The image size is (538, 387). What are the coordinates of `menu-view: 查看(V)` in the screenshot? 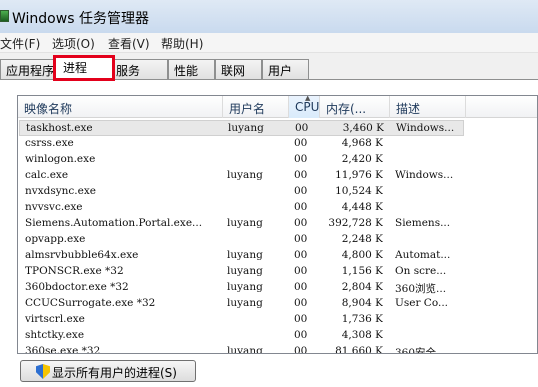 It's located at (129, 43).